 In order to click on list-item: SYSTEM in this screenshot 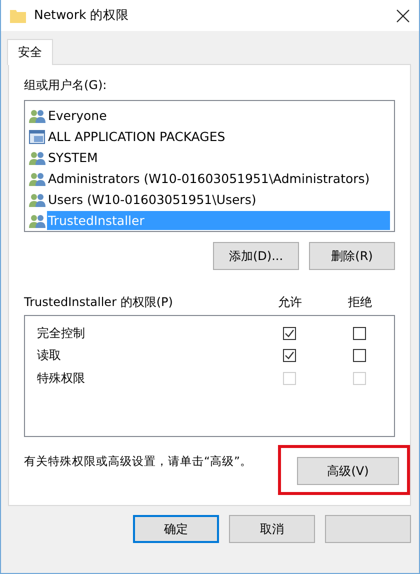, I will do `click(218, 157)`.